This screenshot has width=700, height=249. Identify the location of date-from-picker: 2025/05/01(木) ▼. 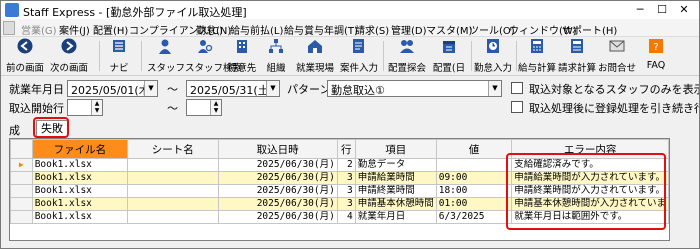
(112, 88).